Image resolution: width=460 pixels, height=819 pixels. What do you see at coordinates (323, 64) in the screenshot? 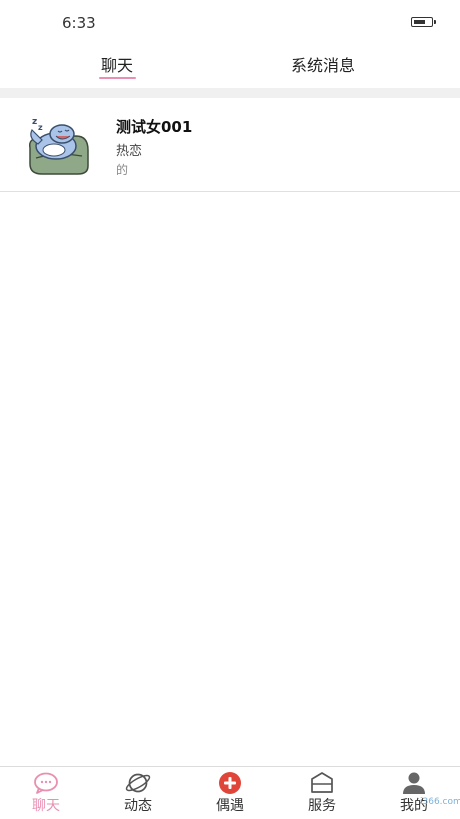
I see `tab-system-messages: 系统消息` at bounding box center [323, 64].